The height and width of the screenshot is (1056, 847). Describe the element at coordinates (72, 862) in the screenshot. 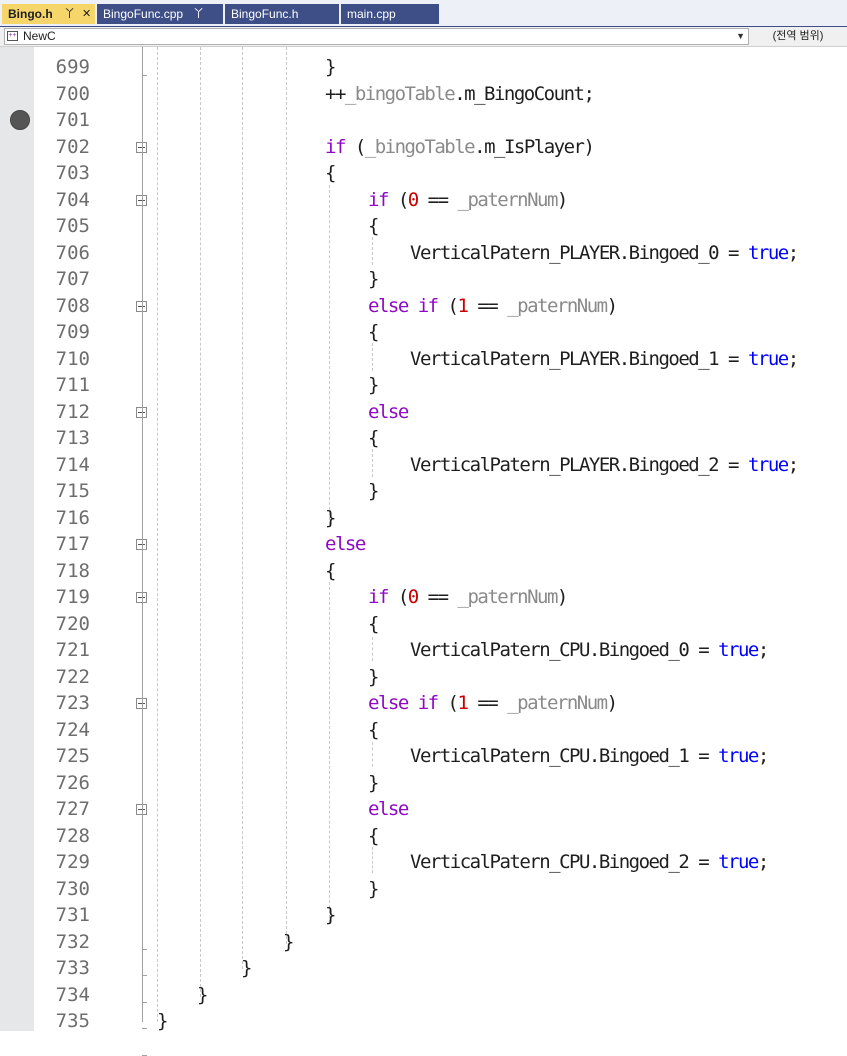

I see `line-number: 729` at that location.